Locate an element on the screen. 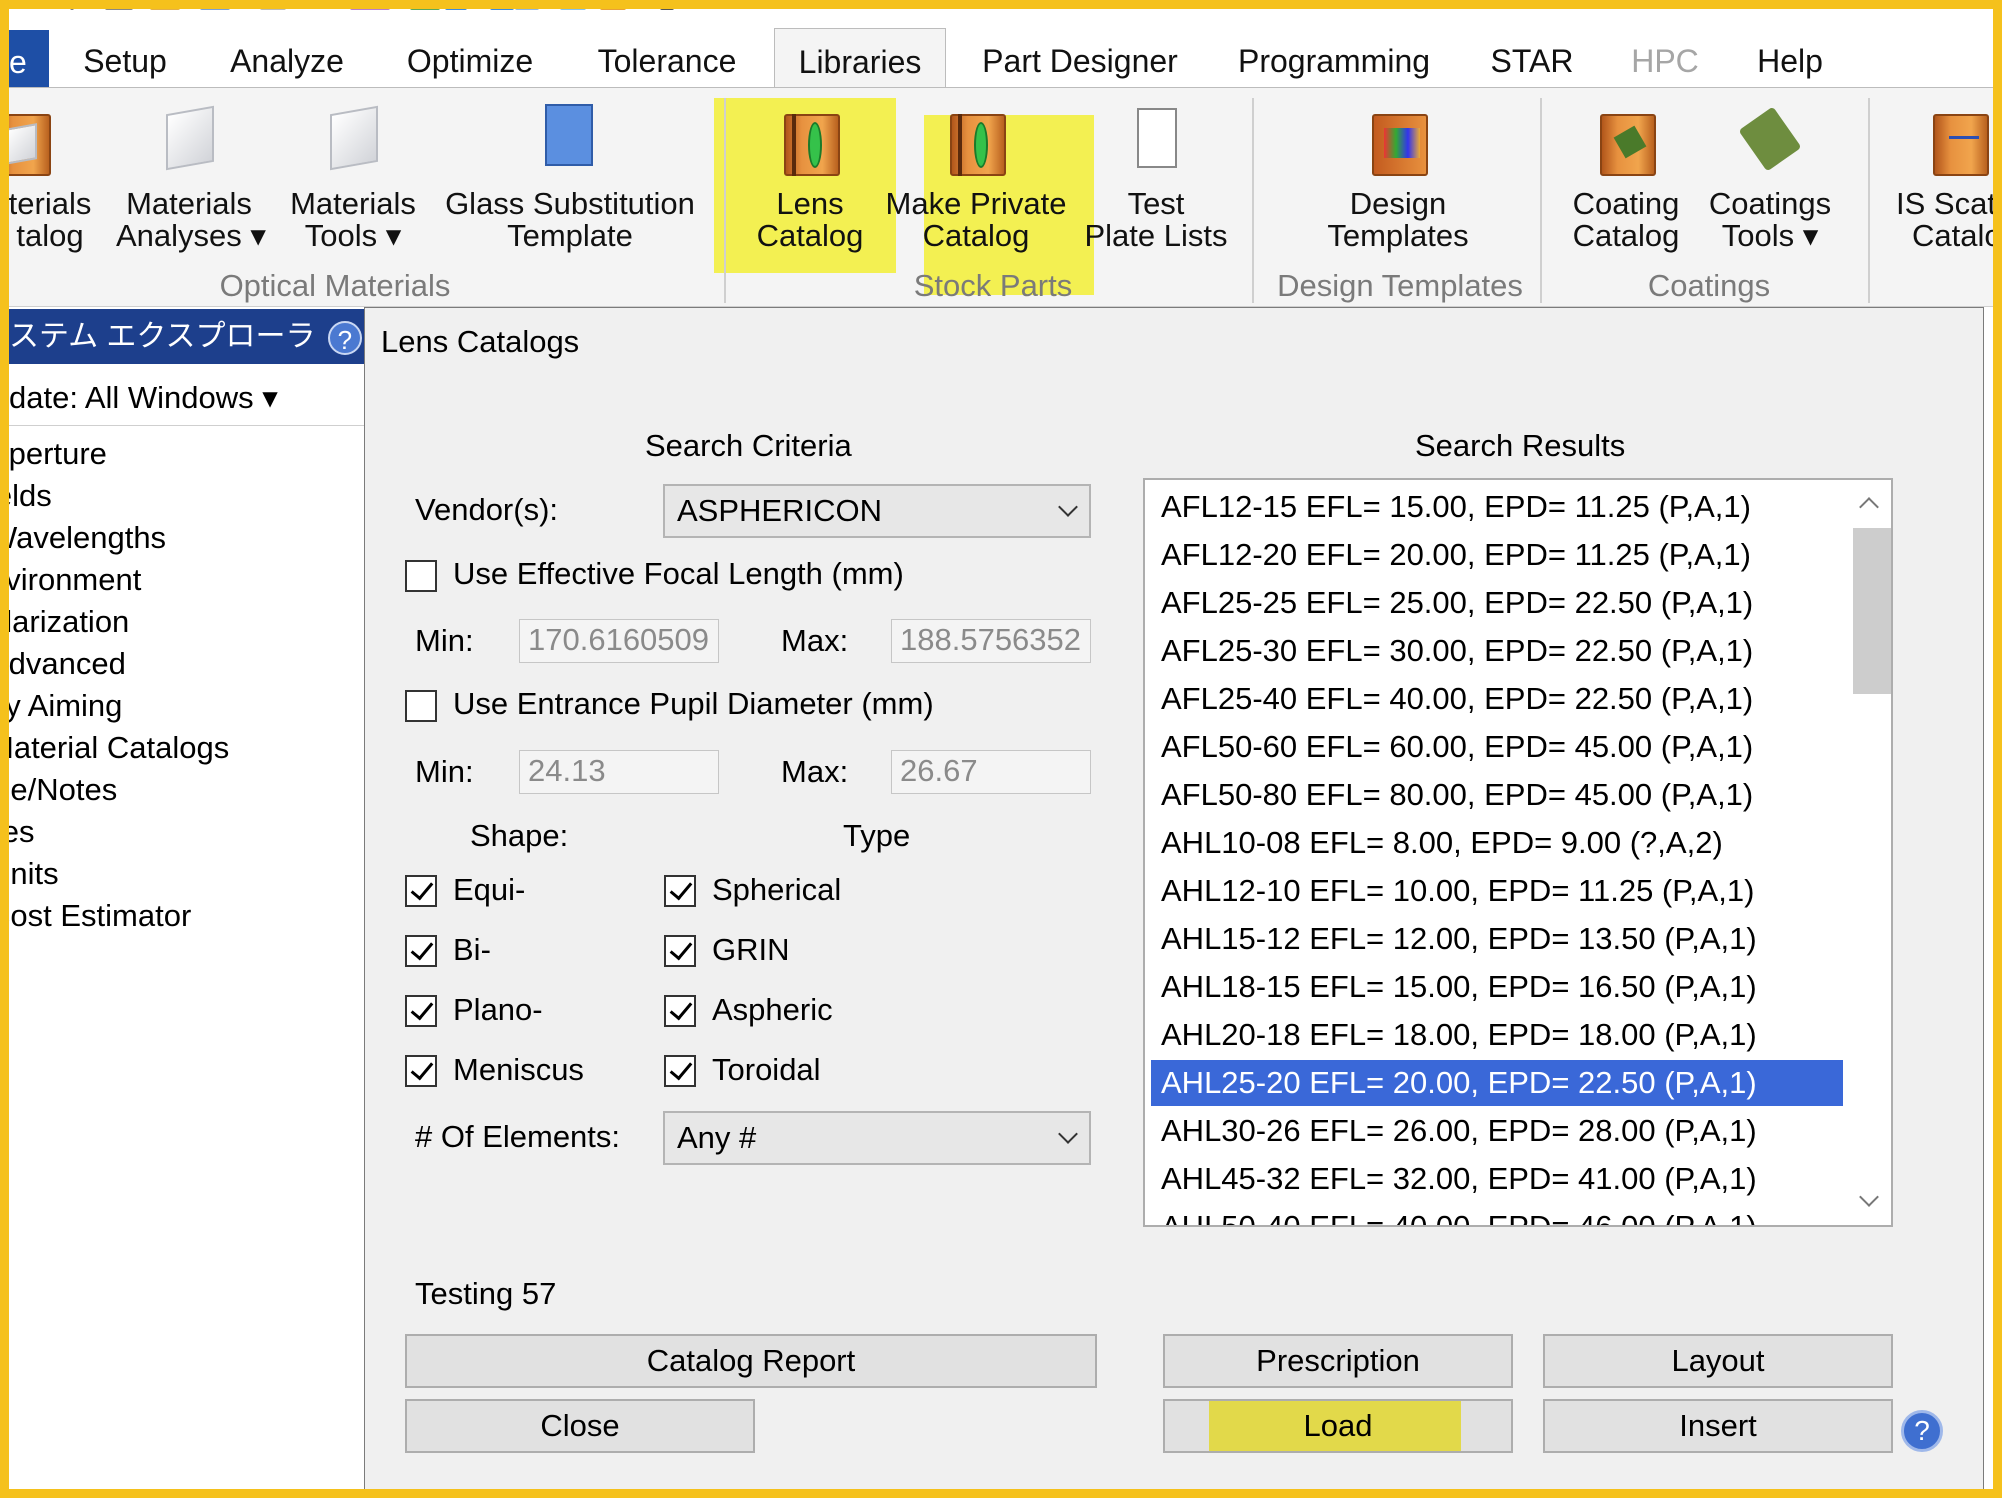 This screenshot has height=1498, width=2002. vendor-select: ASPHERICON is located at coordinates (877, 511).